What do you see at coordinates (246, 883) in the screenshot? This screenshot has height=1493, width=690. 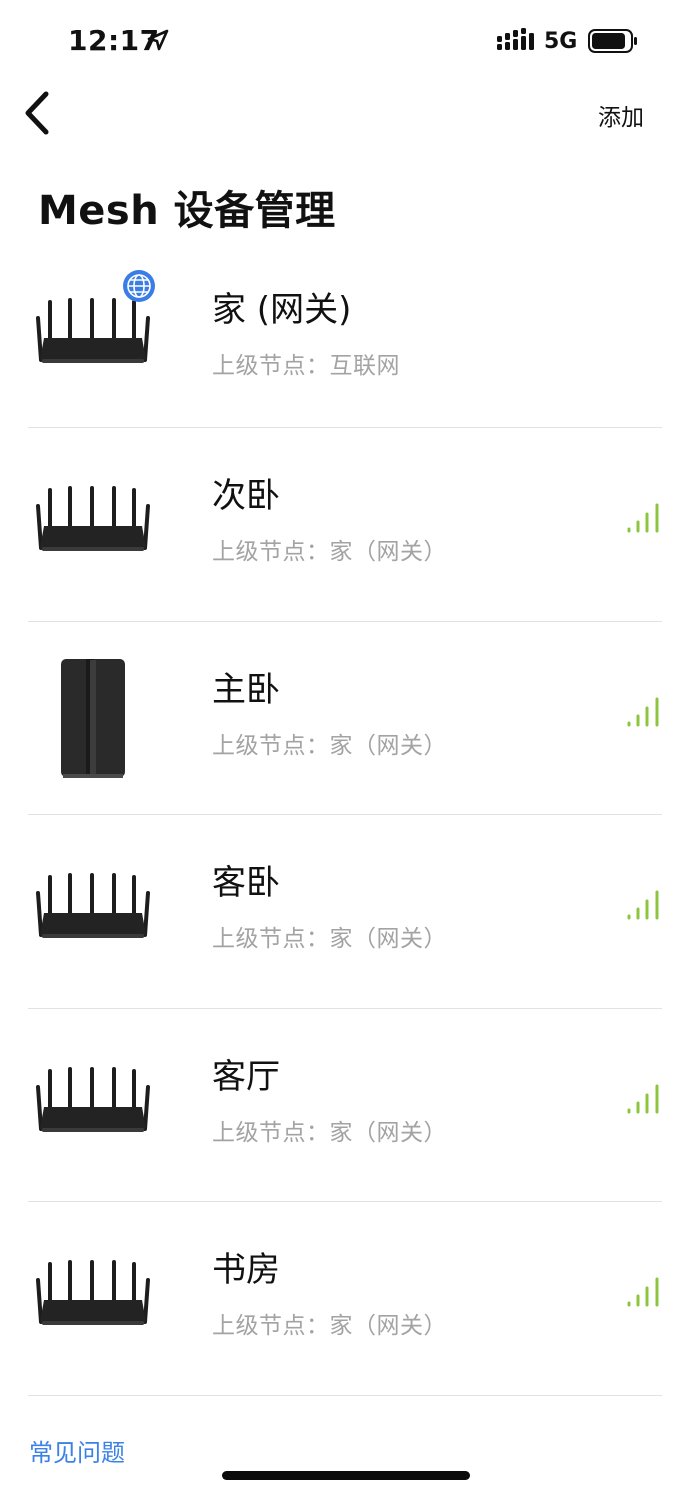 I see `device-name: 客卧` at bounding box center [246, 883].